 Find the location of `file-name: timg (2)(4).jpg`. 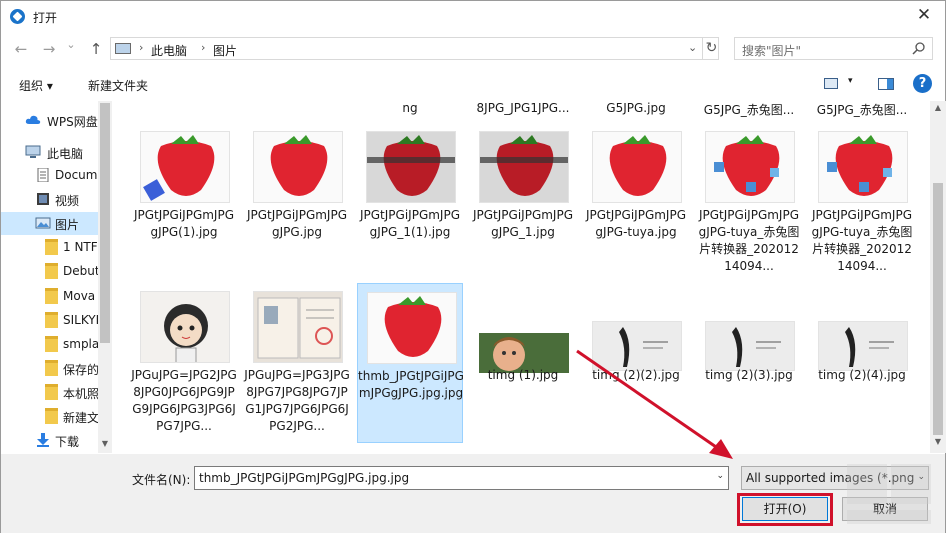

file-name: timg (2)(4).jpg is located at coordinates (862, 375).